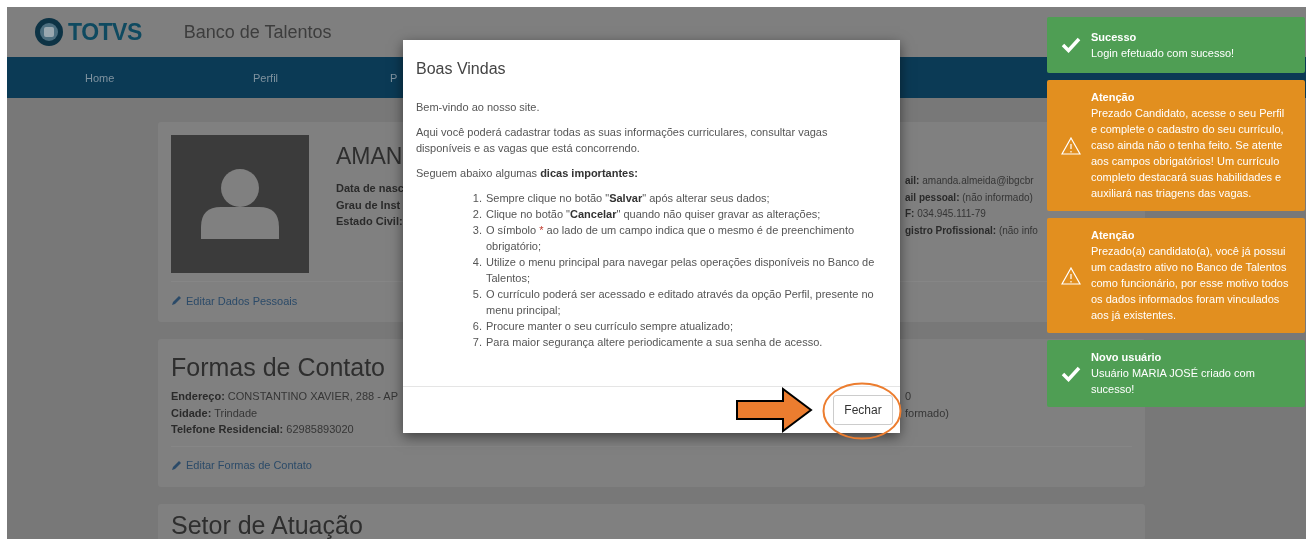  What do you see at coordinates (285, 396) in the screenshot?
I see `info-line: Endereço: CONSTANTINO XAVIER, 288 - AP` at bounding box center [285, 396].